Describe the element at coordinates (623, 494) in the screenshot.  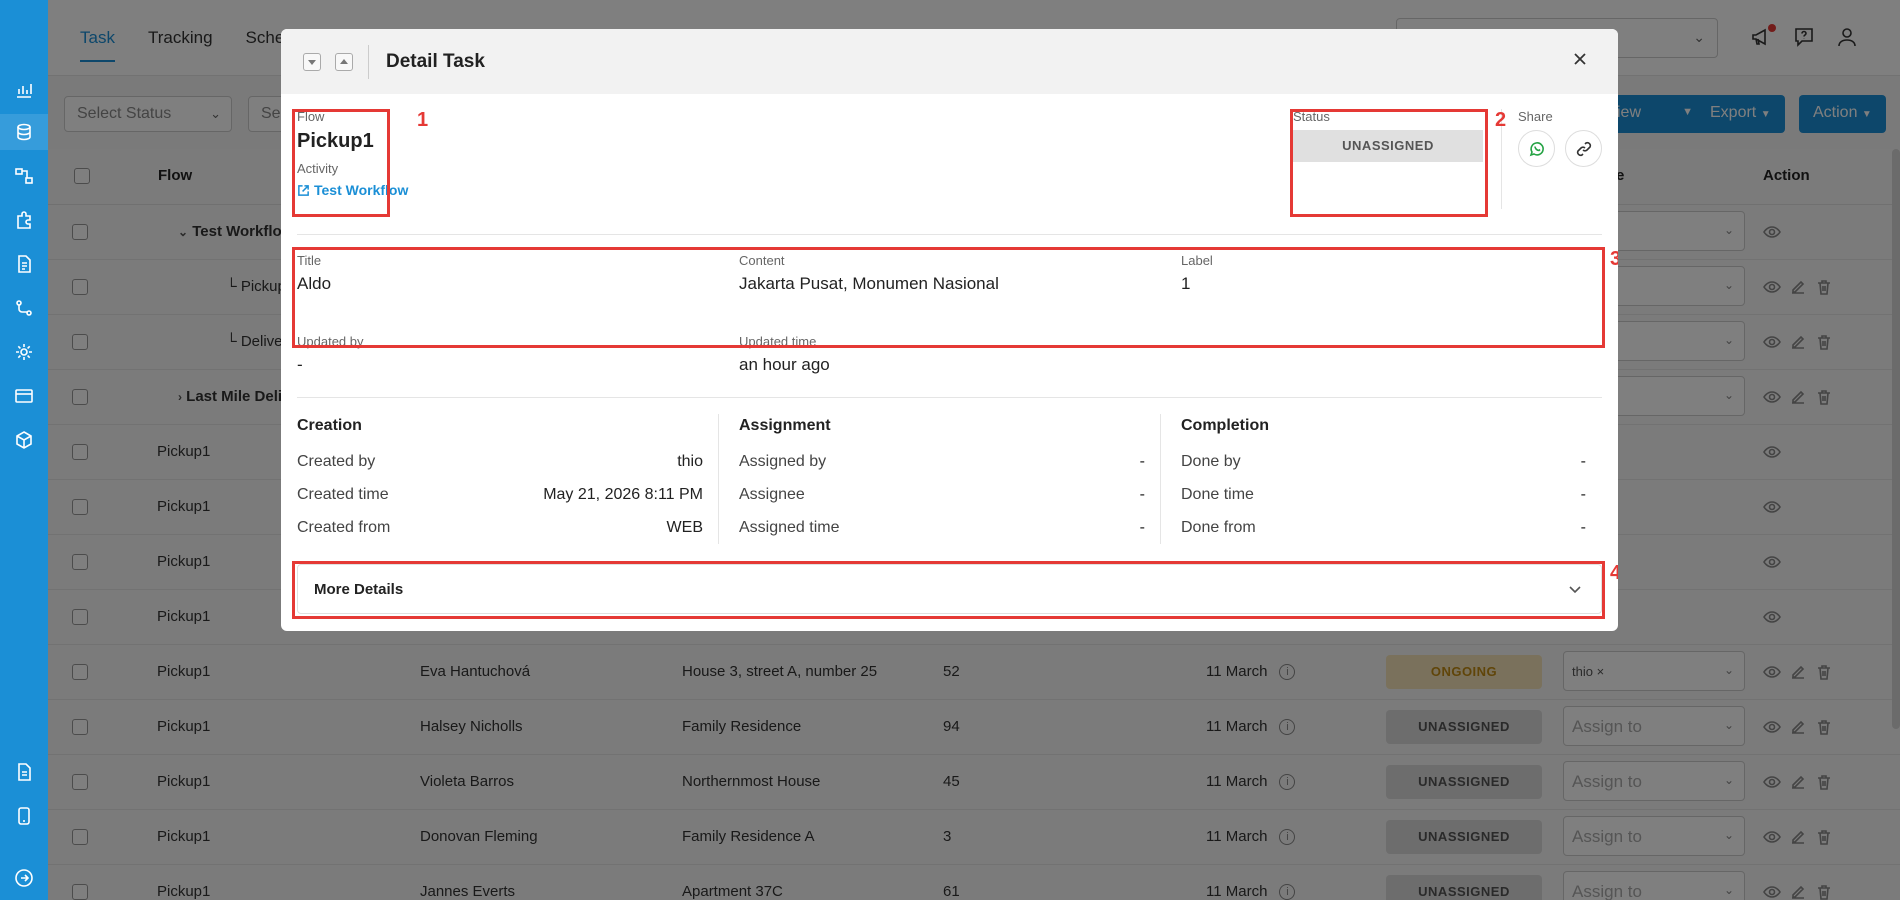
I see `created-time-value: May 21, 2026 8:11 PM` at that location.